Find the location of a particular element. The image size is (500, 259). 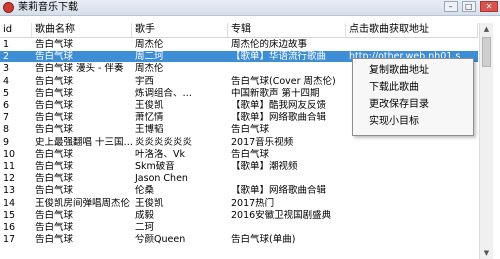

cell-id: 9 is located at coordinates (6, 142).